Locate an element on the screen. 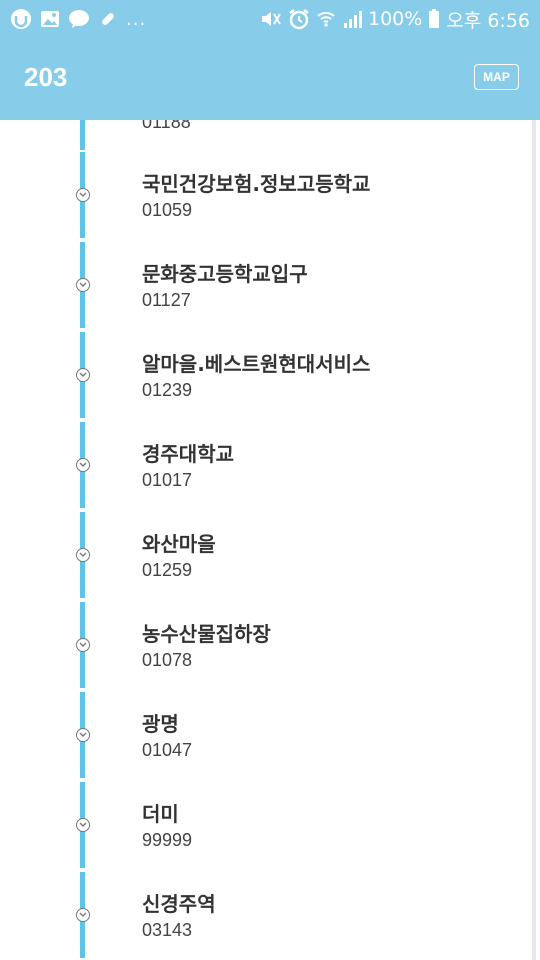 This screenshot has width=540, height=960. stop-name: 신경주역 is located at coordinates (179, 904).